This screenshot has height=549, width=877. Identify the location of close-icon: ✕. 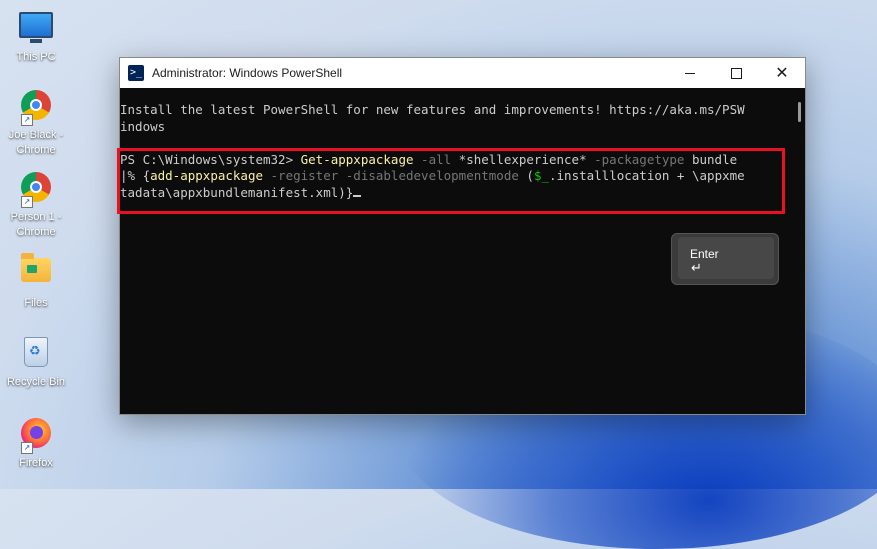
(782, 73).